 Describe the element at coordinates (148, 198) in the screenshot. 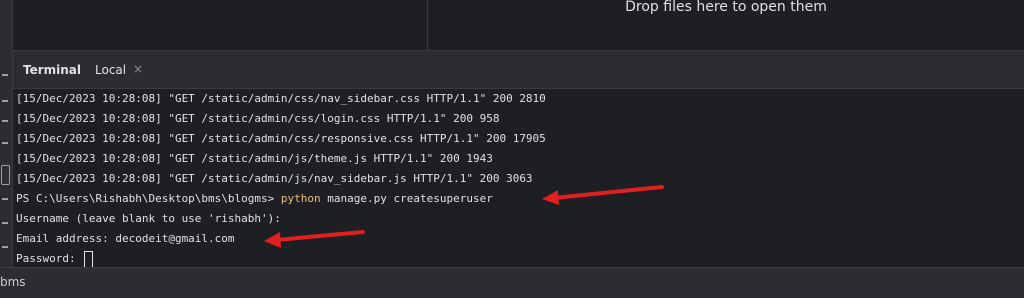

I see `prompt-path: PS C:\Users\Rishabh\Desktop\bms\blogms>` at that location.